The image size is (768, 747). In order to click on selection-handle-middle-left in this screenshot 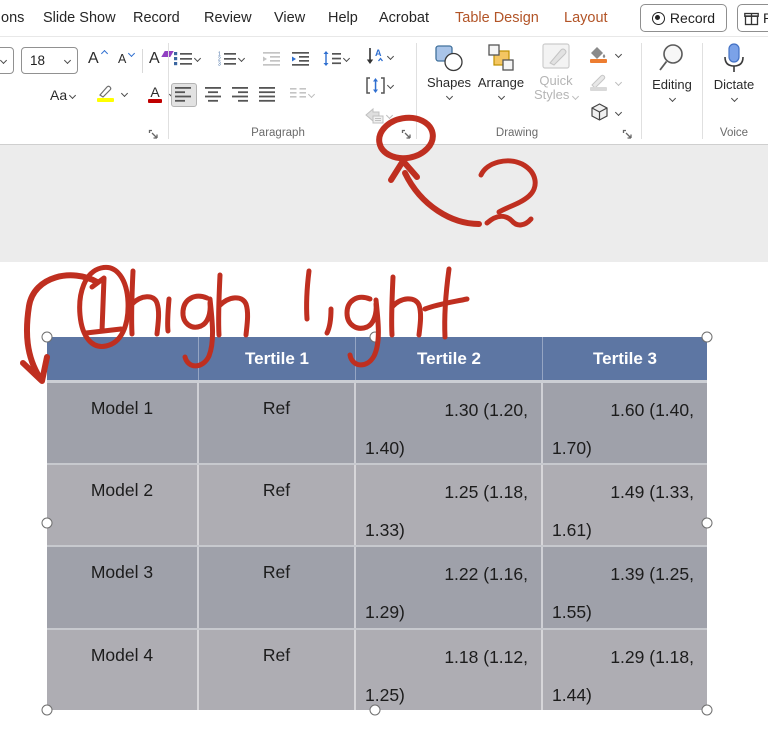, I will do `click(47, 523)`.